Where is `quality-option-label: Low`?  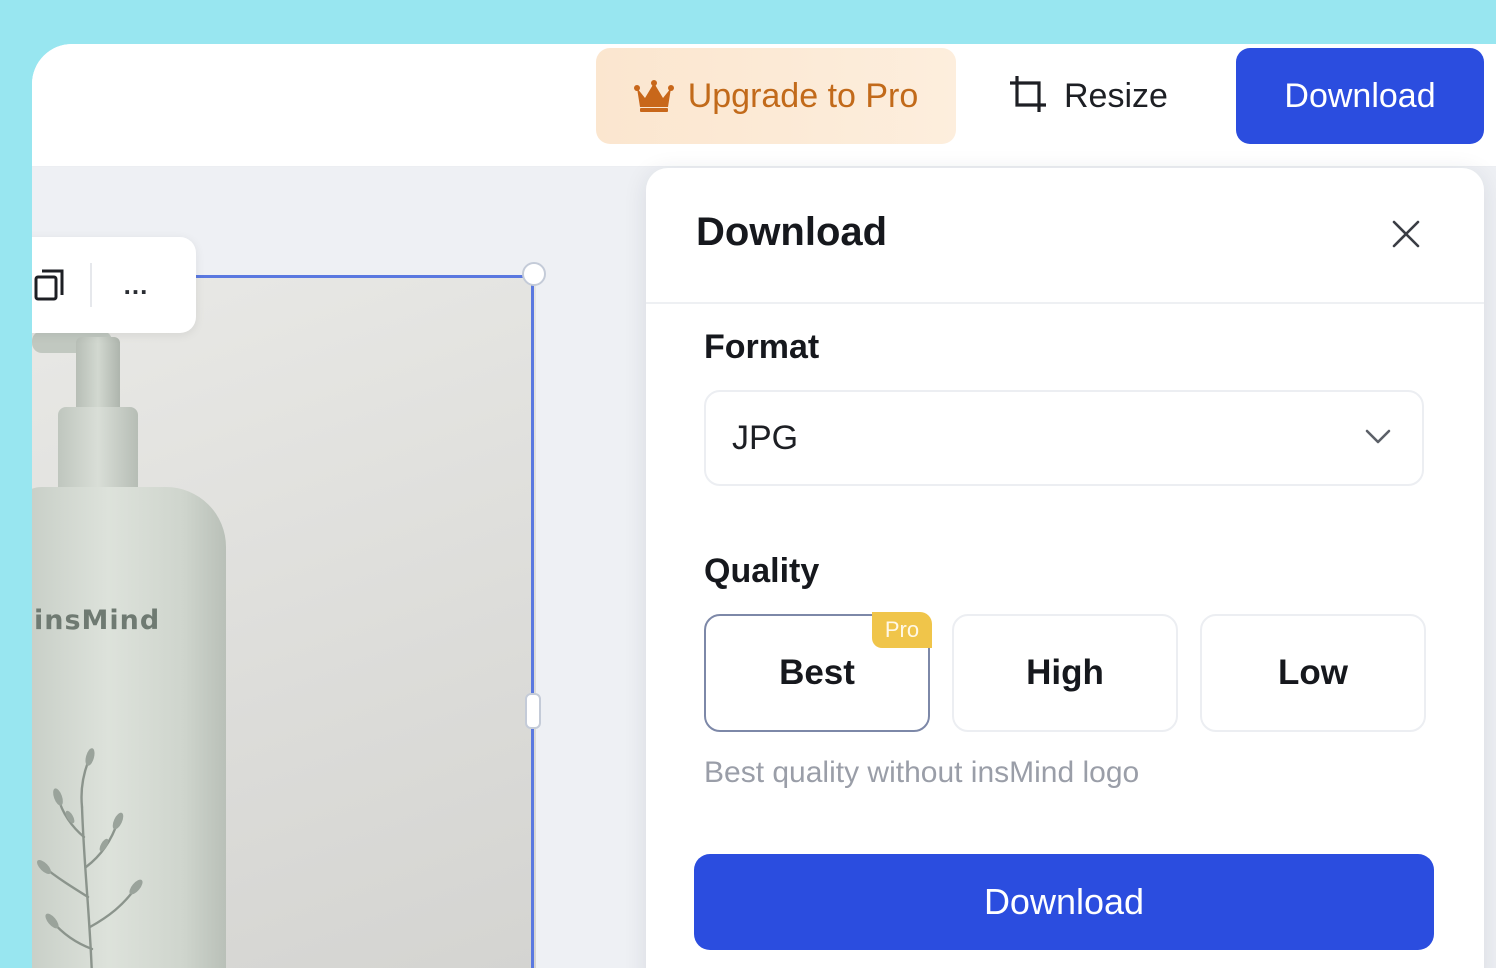
quality-option-label: Low is located at coordinates (1313, 672).